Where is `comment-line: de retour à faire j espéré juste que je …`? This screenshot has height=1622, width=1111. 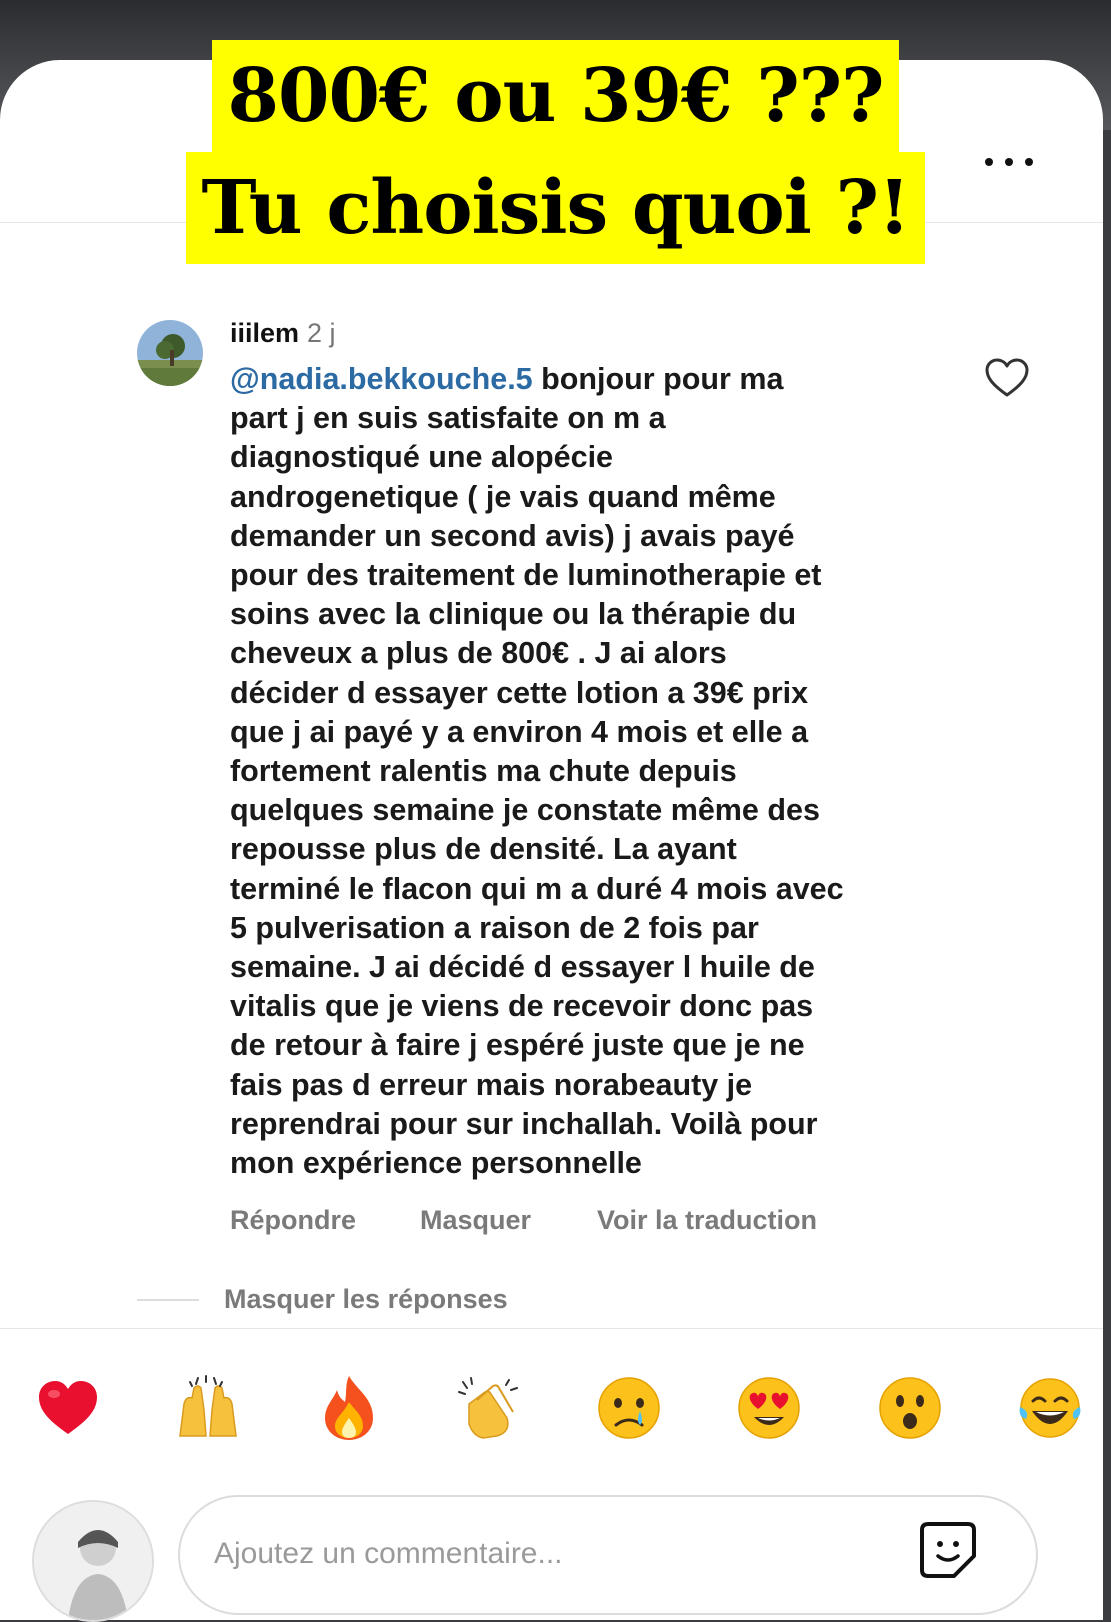
comment-line: de retour à faire j espéré juste que je … is located at coordinates (517, 1045).